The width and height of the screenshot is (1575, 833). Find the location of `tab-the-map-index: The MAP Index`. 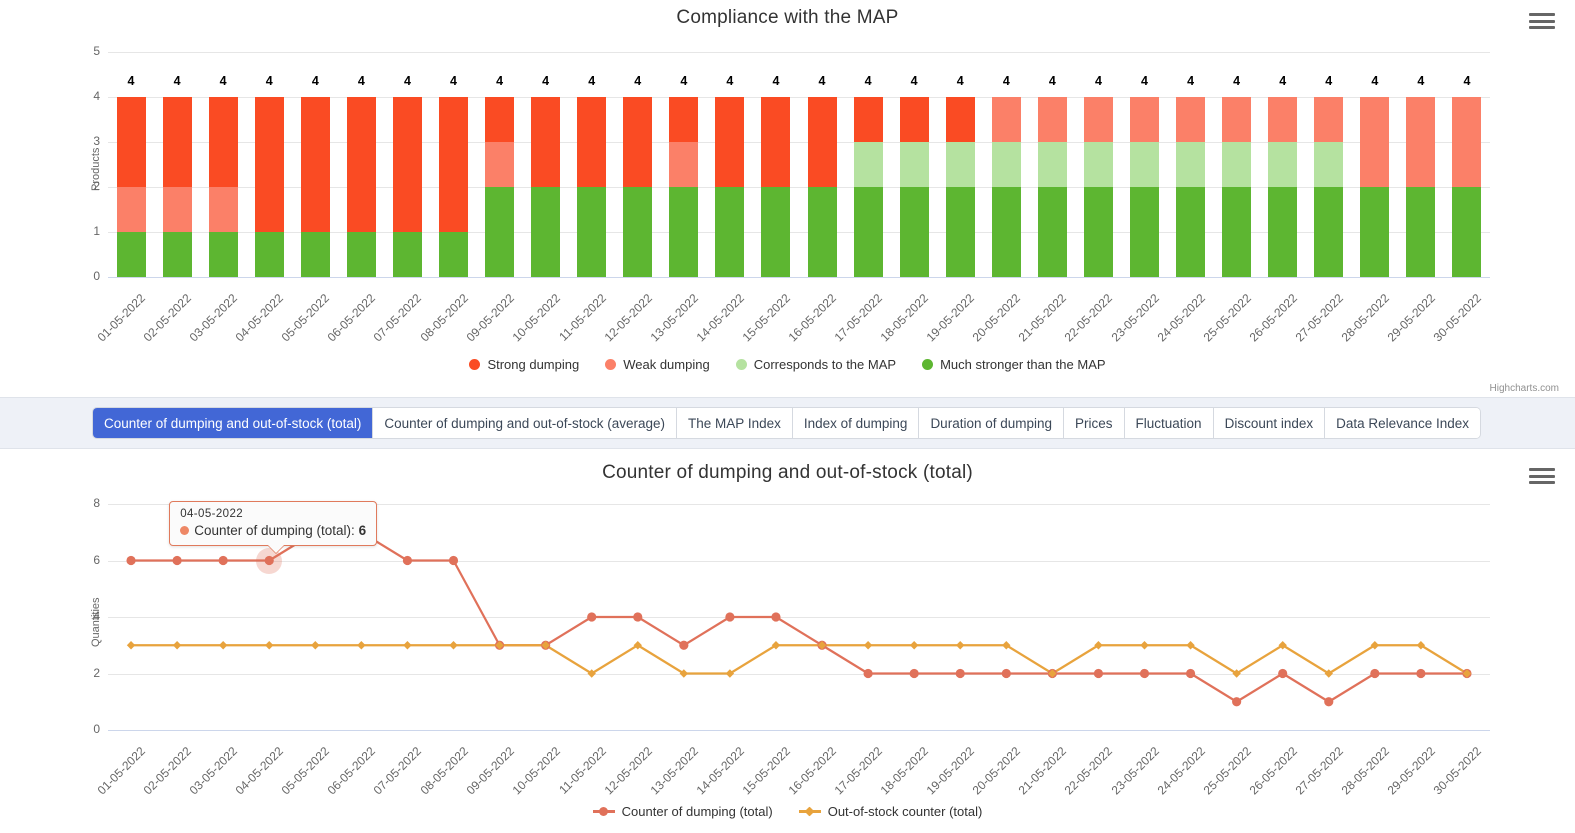

tab-the-map-index: The MAP Index is located at coordinates (735, 423).